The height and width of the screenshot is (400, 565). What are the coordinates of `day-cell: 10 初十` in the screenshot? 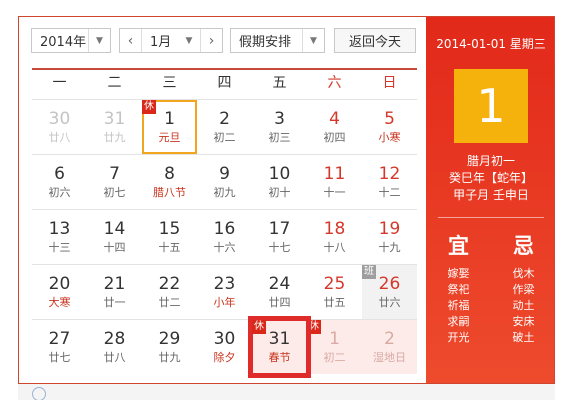 It's located at (279, 182).